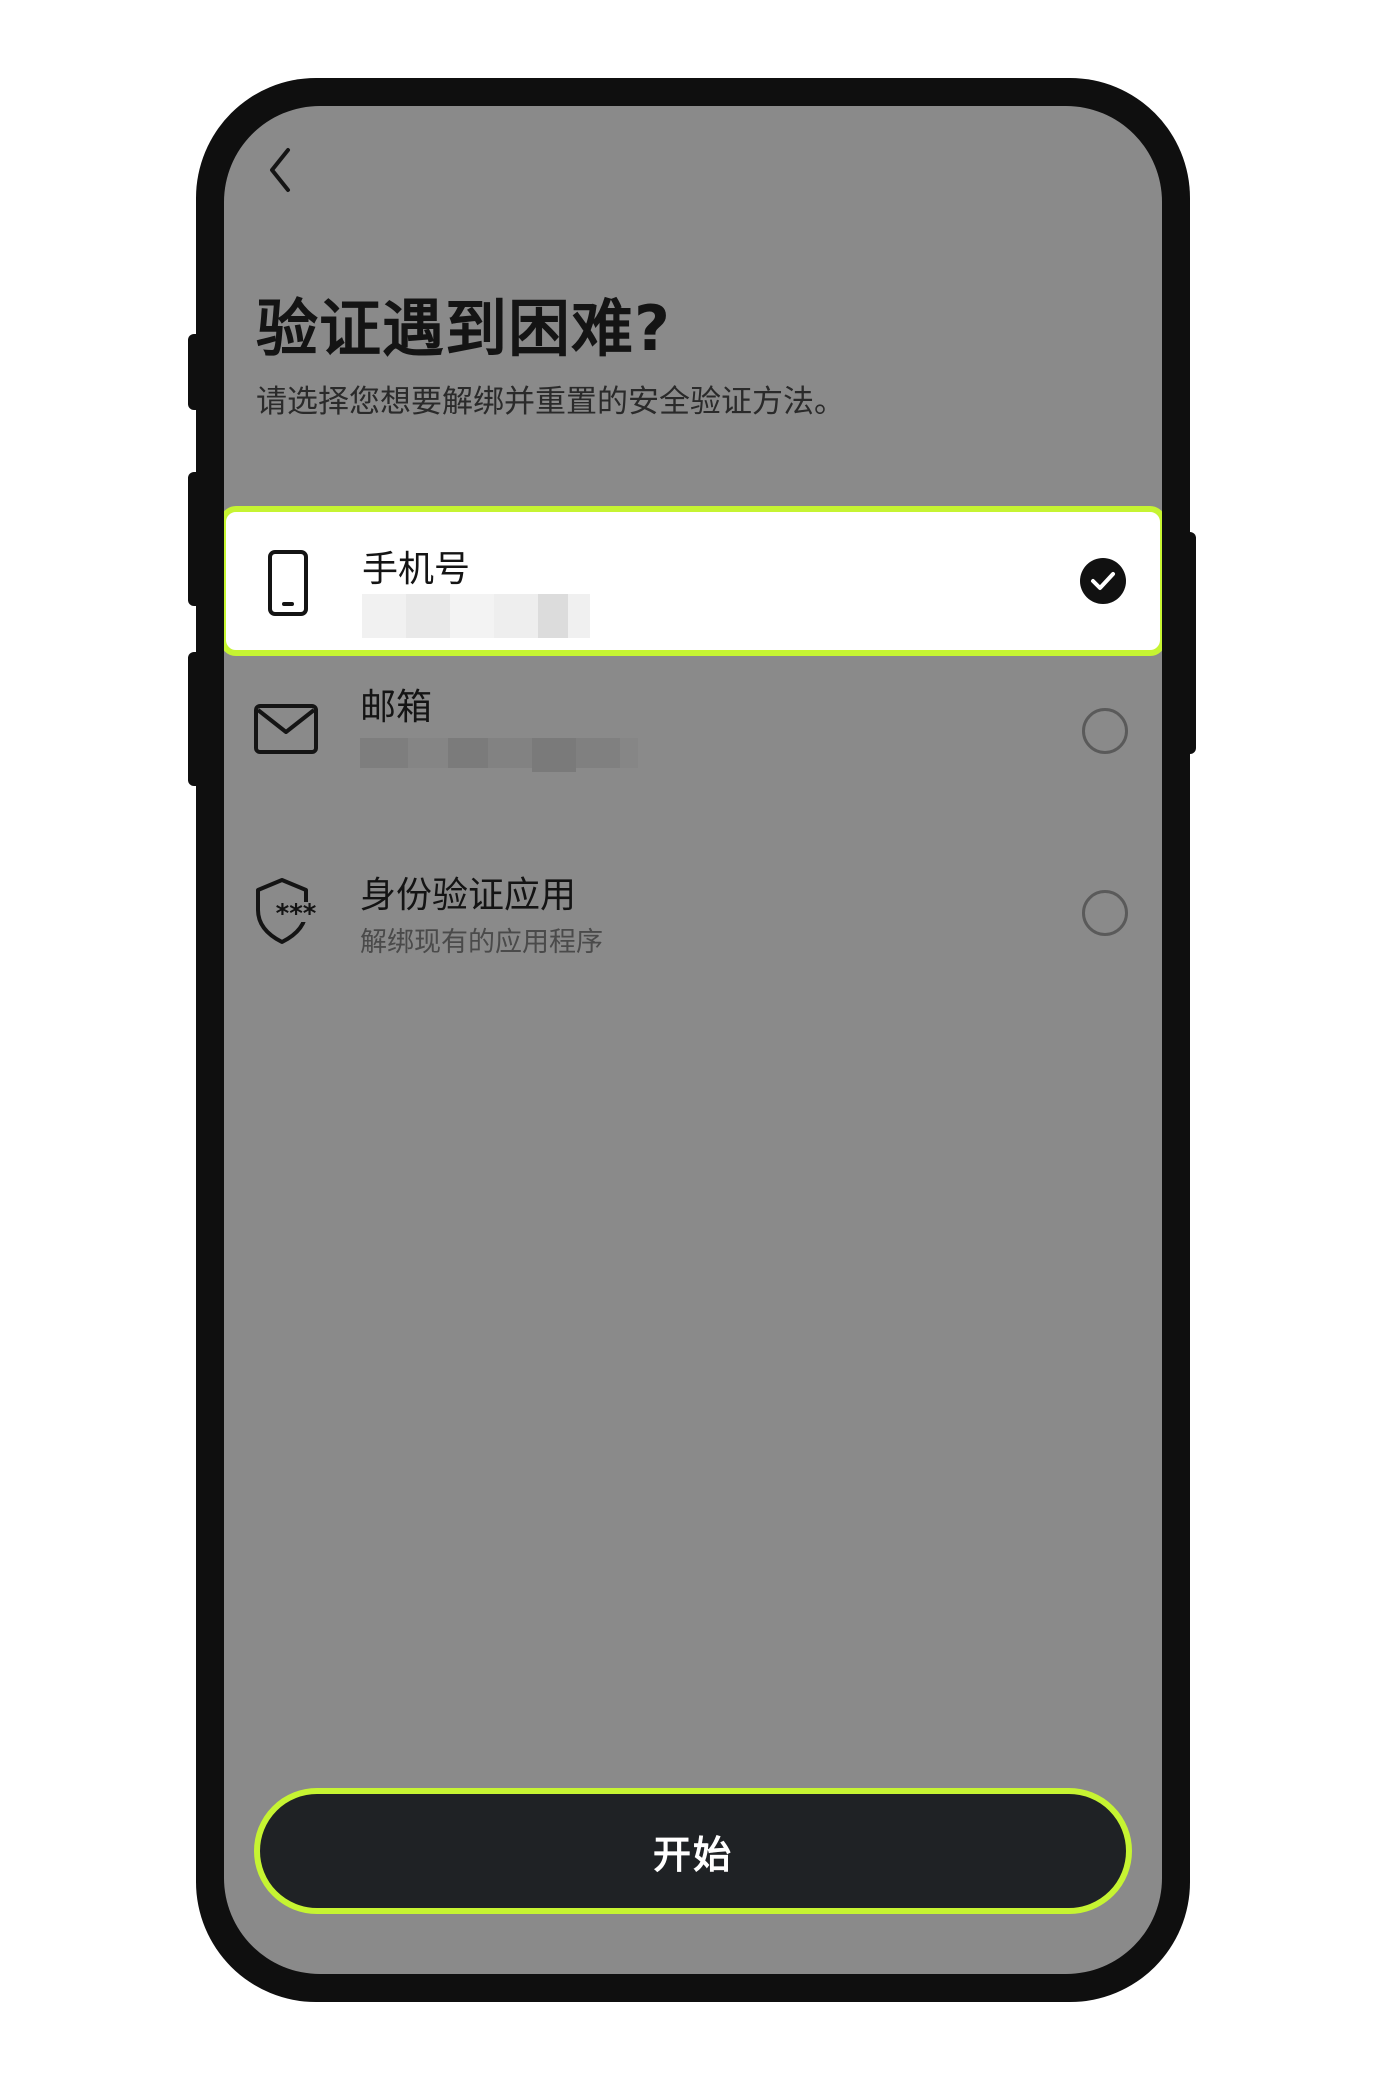  I want to click on option-label: 手机号, so click(416, 569).